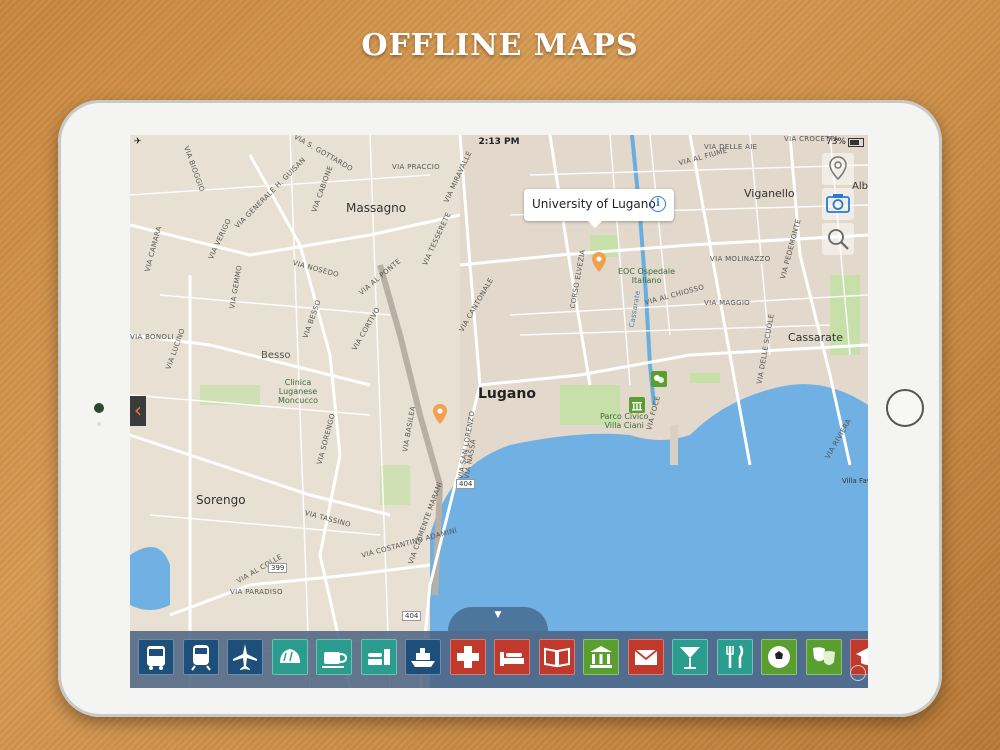  What do you see at coordinates (594, 204) in the screenshot?
I see `callout-title: University of Lugano` at bounding box center [594, 204].